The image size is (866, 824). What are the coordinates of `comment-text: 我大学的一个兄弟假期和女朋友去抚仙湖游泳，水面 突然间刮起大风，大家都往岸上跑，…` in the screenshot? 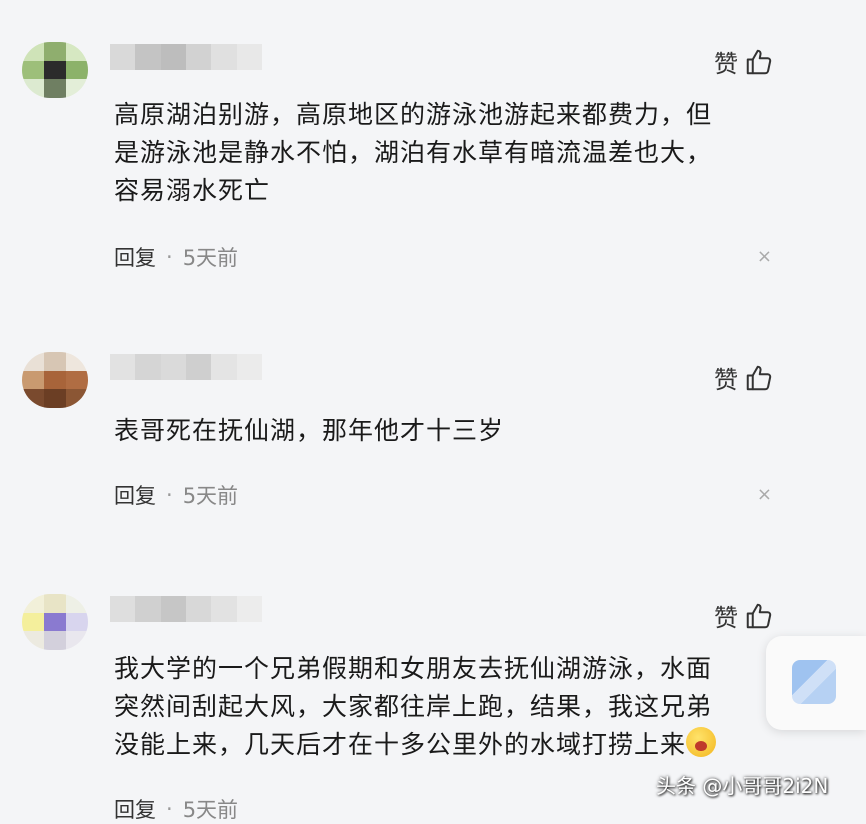 It's located at (444, 707).